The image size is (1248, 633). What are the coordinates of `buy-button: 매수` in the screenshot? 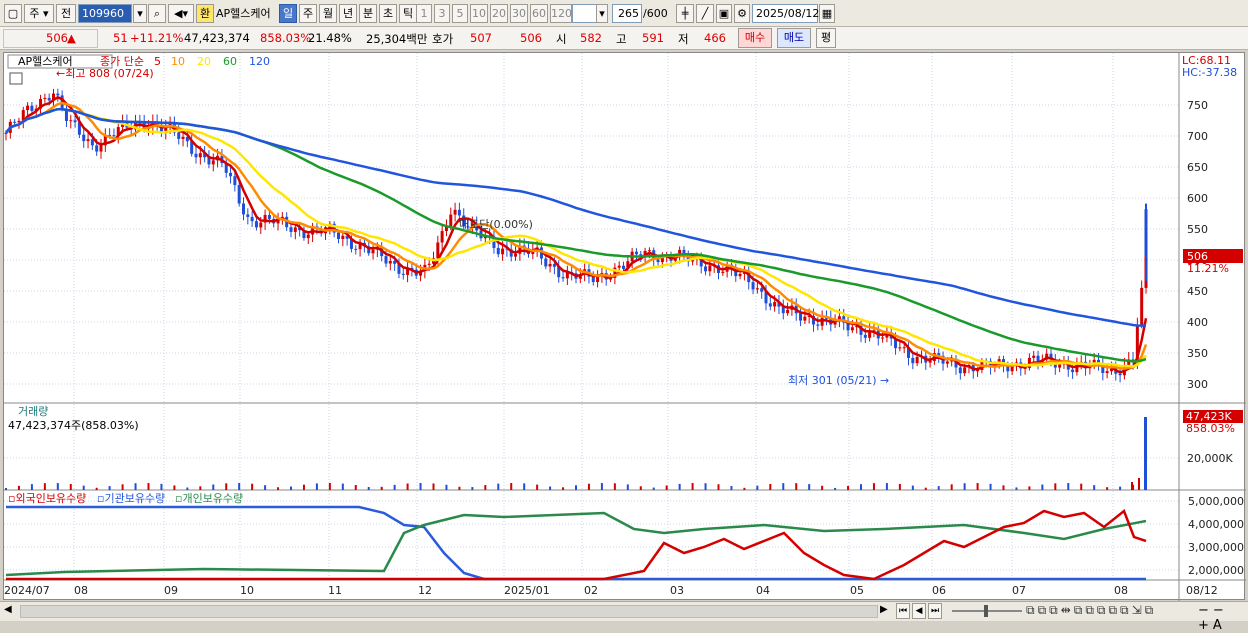 It's located at (755, 38).